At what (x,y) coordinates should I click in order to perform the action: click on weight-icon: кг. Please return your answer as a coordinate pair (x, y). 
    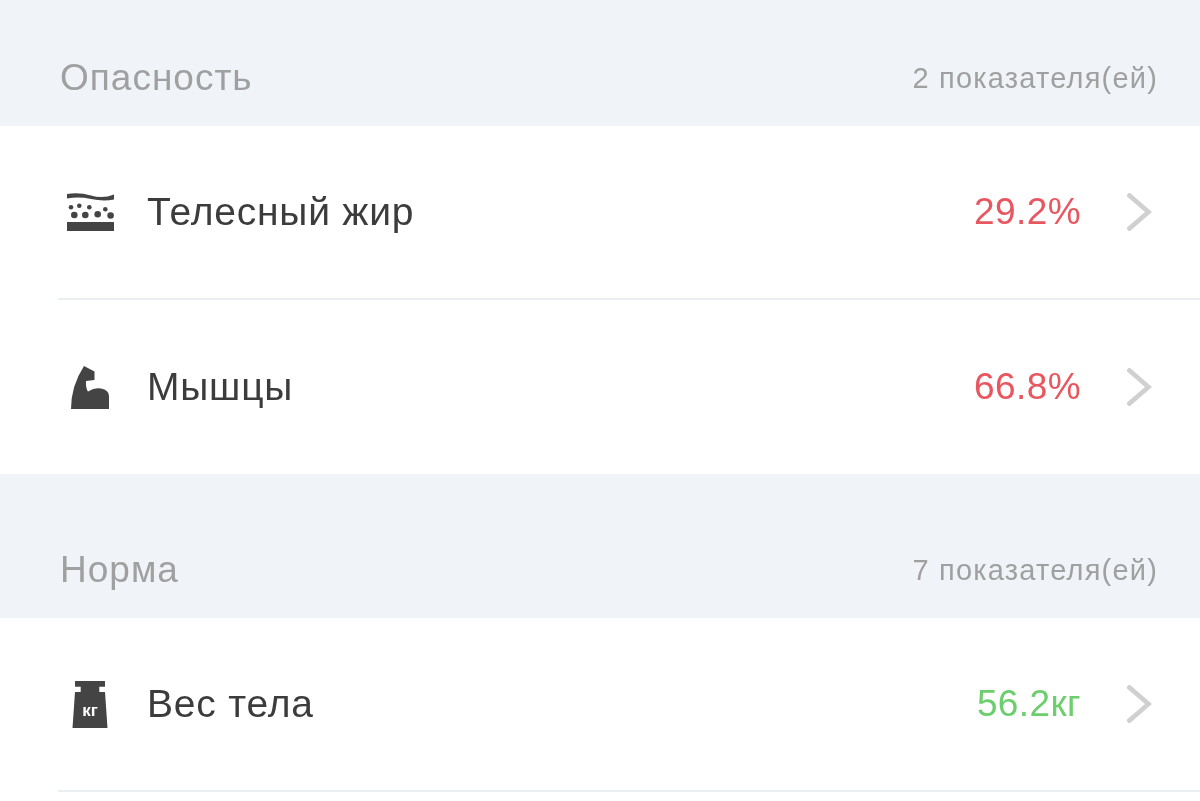
    Looking at the image, I should click on (90, 704).